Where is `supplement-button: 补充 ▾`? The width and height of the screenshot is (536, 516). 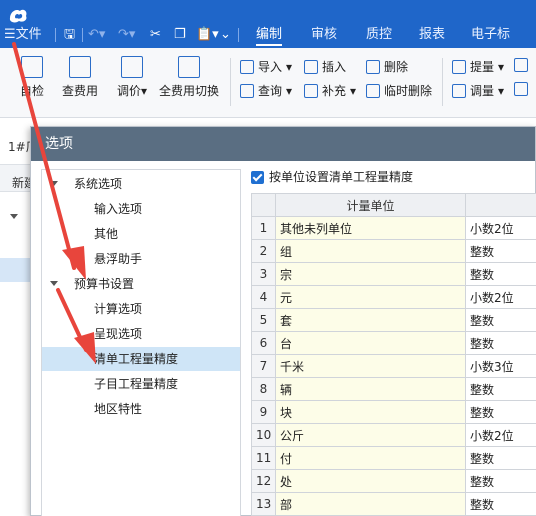
supplement-button: 补充 ▾ is located at coordinates (330, 90).